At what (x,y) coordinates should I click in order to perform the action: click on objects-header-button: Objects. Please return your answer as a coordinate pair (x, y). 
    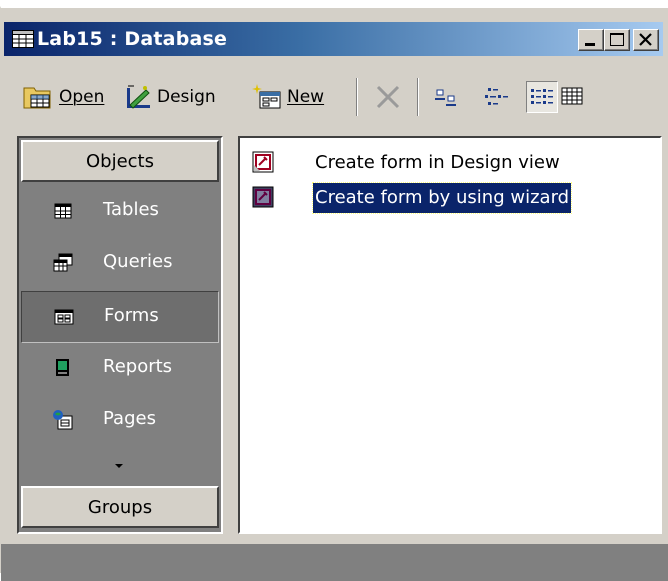
    Looking at the image, I should click on (120, 161).